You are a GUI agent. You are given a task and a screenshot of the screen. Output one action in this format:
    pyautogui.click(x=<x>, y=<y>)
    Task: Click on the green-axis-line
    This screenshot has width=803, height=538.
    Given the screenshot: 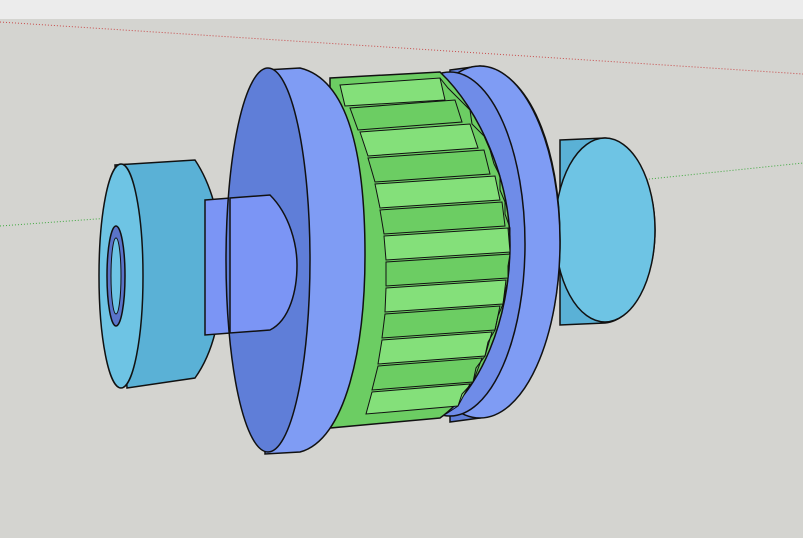 What is the action you would take?
    pyautogui.click(x=55, y=222)
    